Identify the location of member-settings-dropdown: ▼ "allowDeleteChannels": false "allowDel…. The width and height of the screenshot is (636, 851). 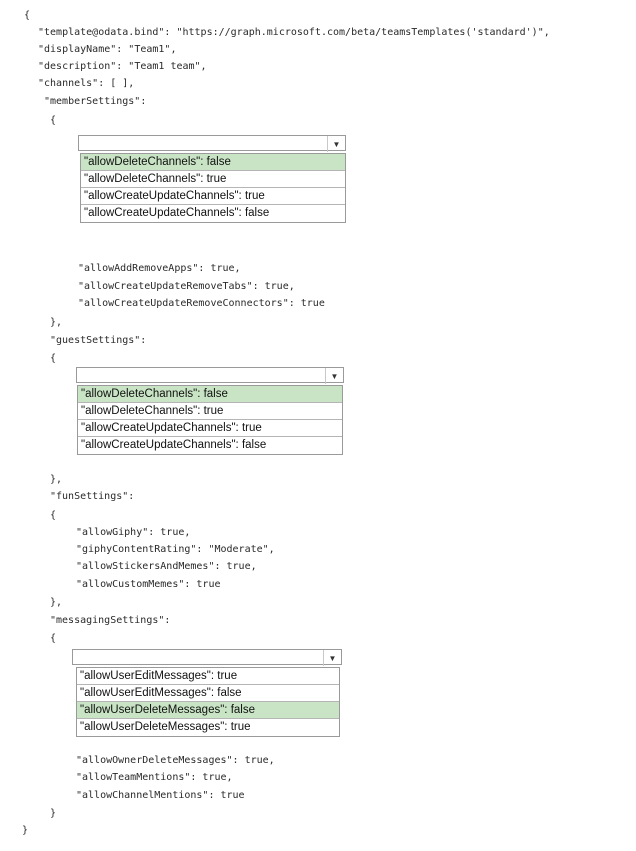
(212, 180).